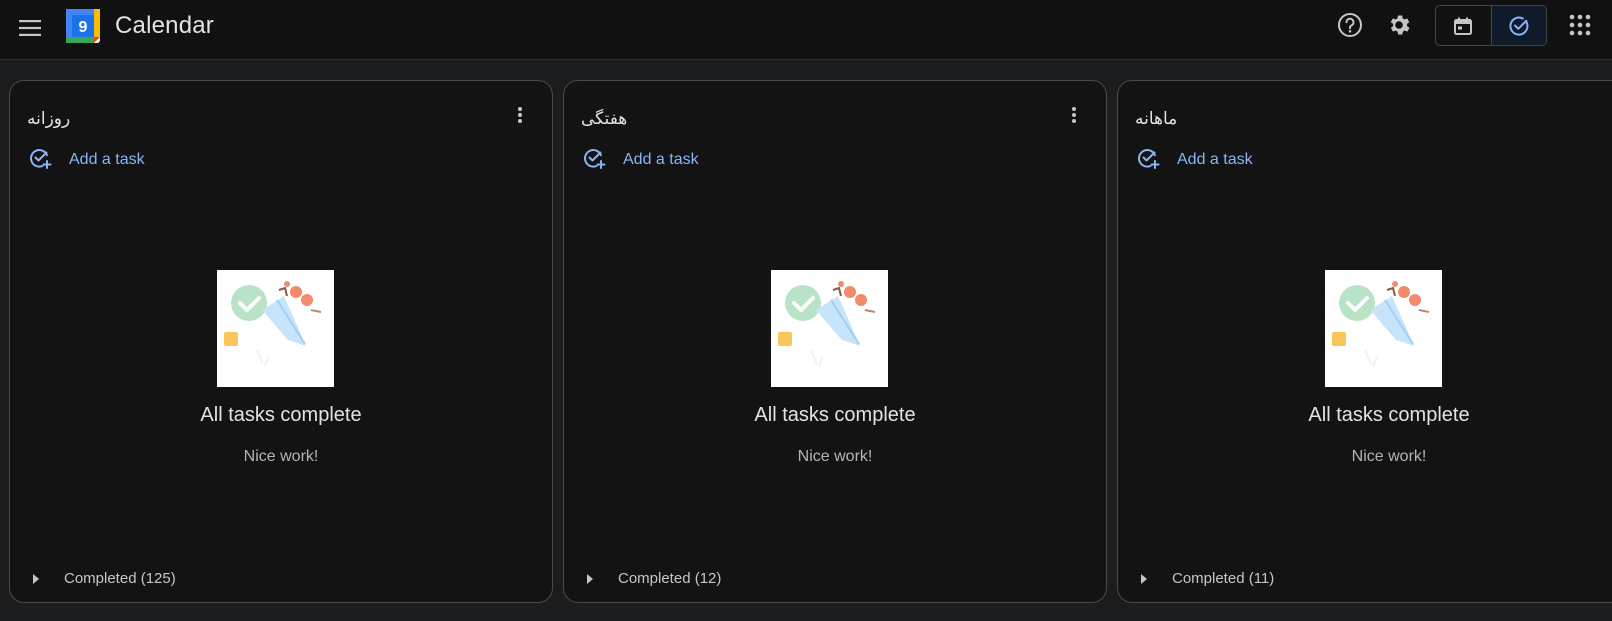 The image size is (1612, 621). Describe the element at coordinates (1580, 25) in the screenshot. I see `apps-icon` at that location.